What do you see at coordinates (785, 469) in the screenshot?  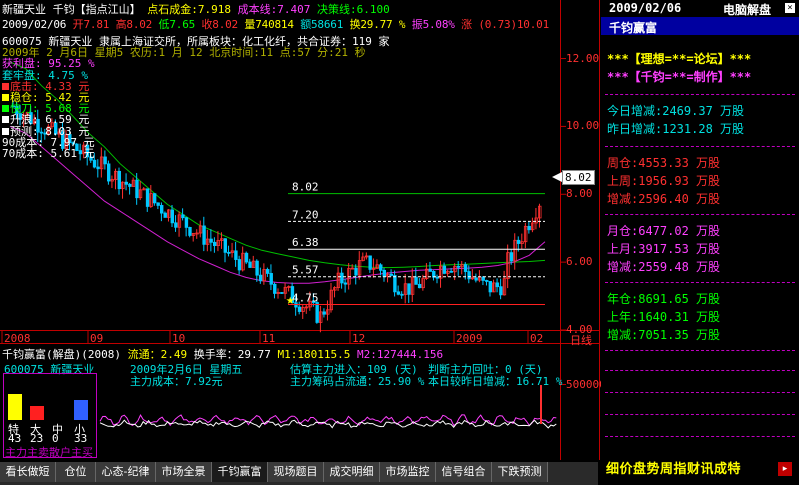 I see `side-tab-arrow-icon: ▸` at bounding box center [785, 469].